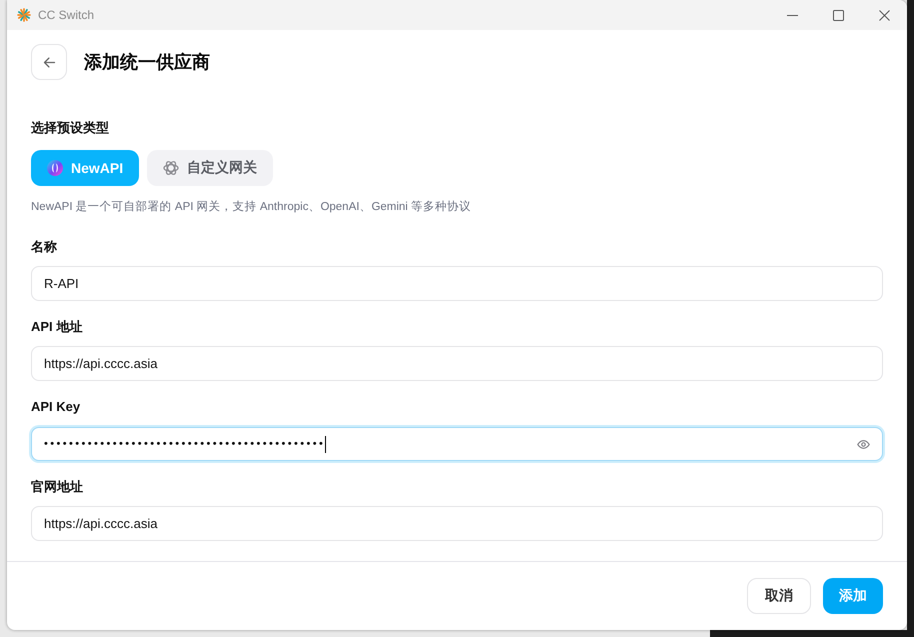 The height and width of the screenshot is (637, 914). I want to click on arrow-left-icon, so click(49, 62).